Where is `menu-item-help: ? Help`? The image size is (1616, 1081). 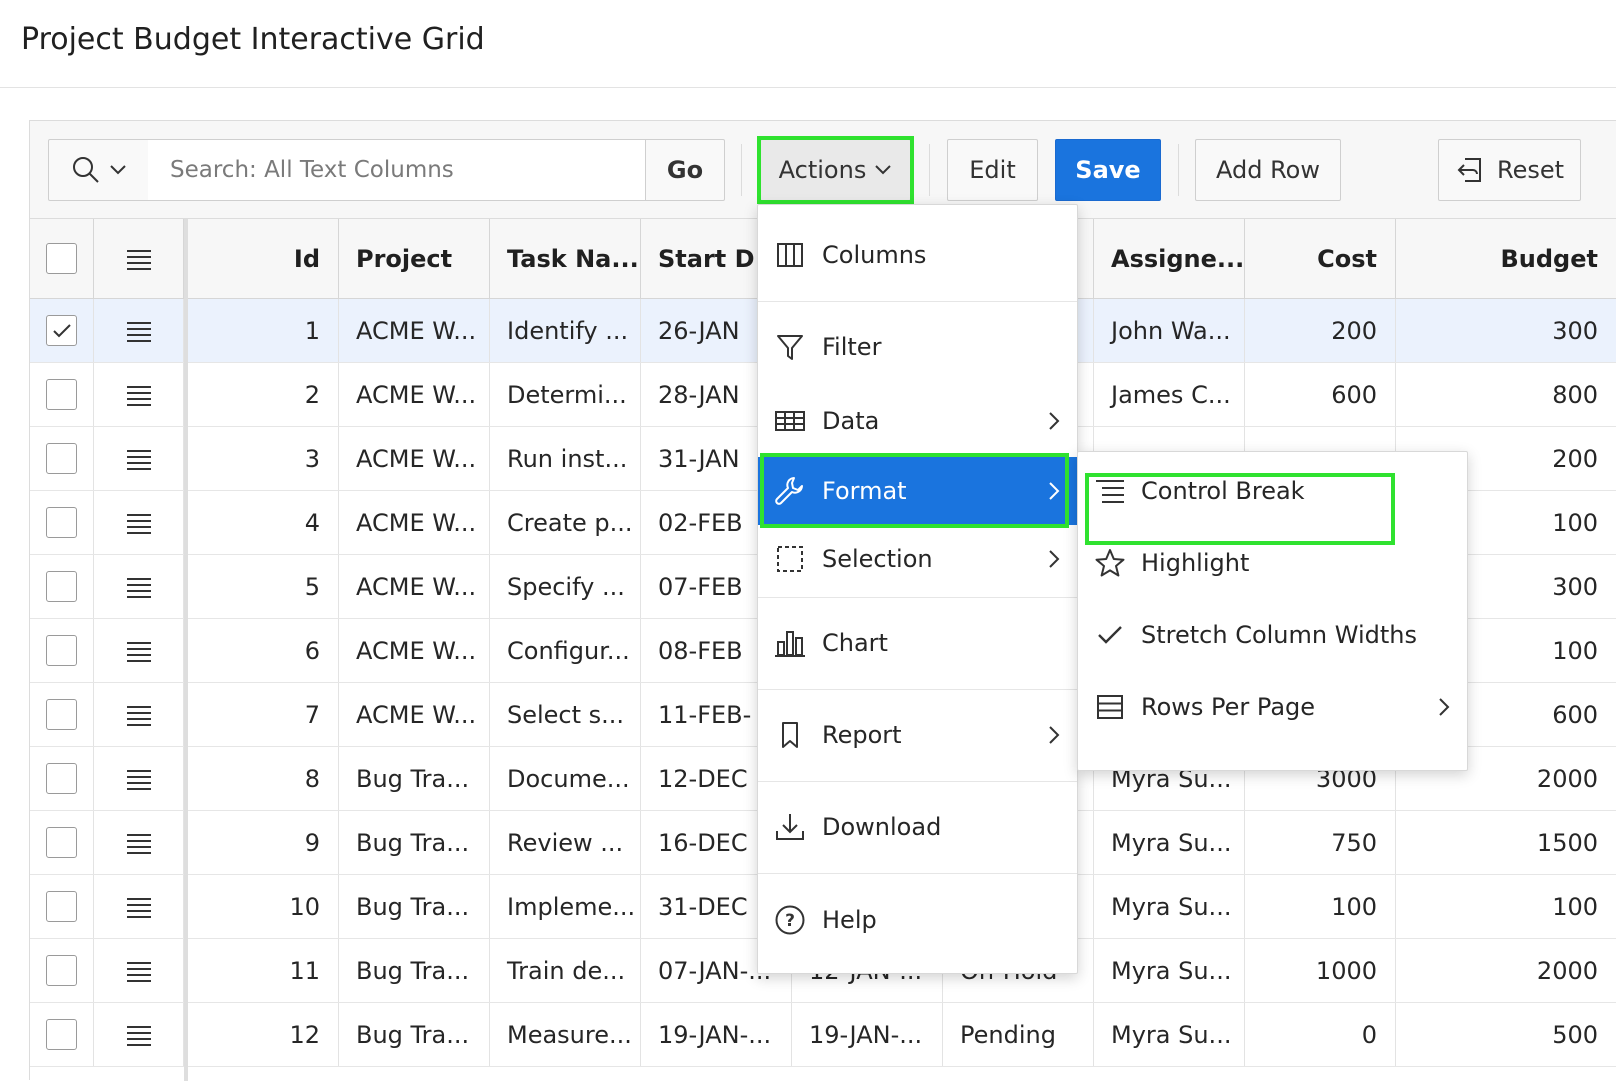 menu-item-help: ? Help is located at coordinates (917, 920).